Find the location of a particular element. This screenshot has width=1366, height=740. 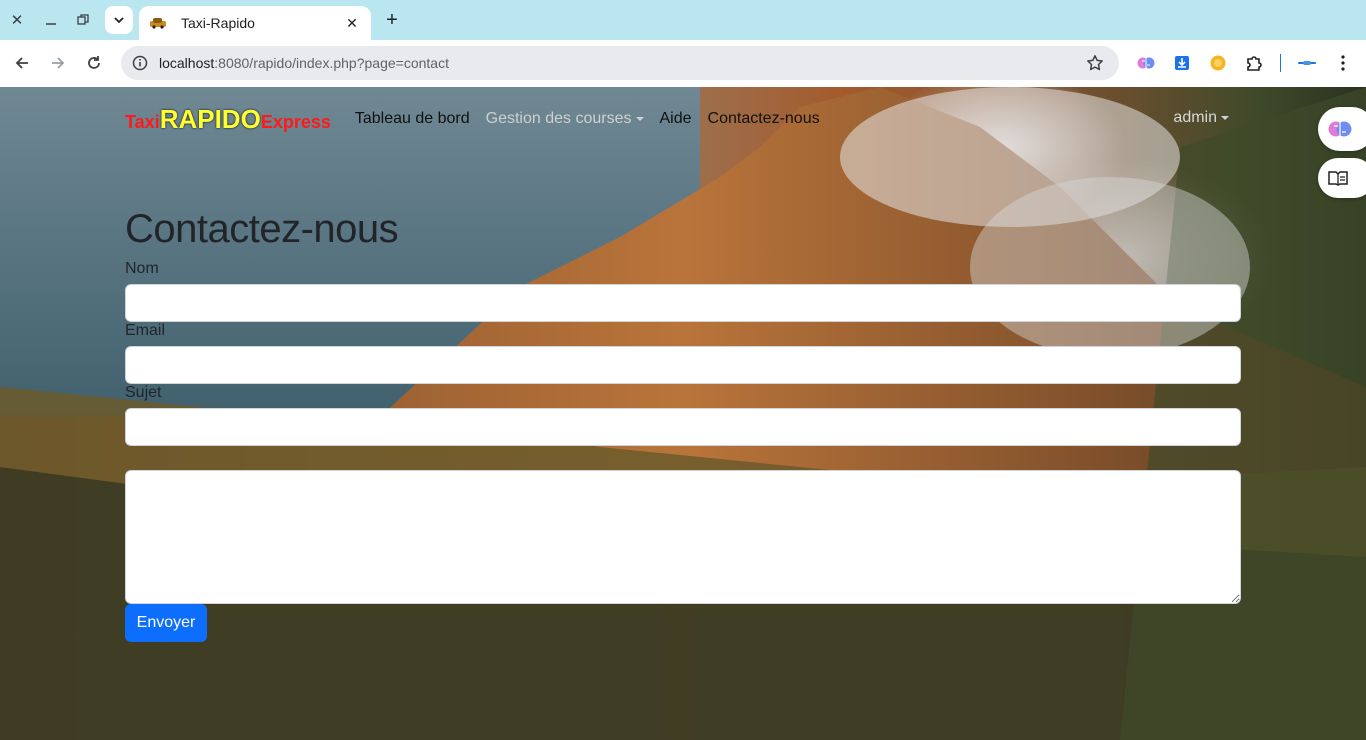

brain-extension-icon is located at coordinates (1146, 63).